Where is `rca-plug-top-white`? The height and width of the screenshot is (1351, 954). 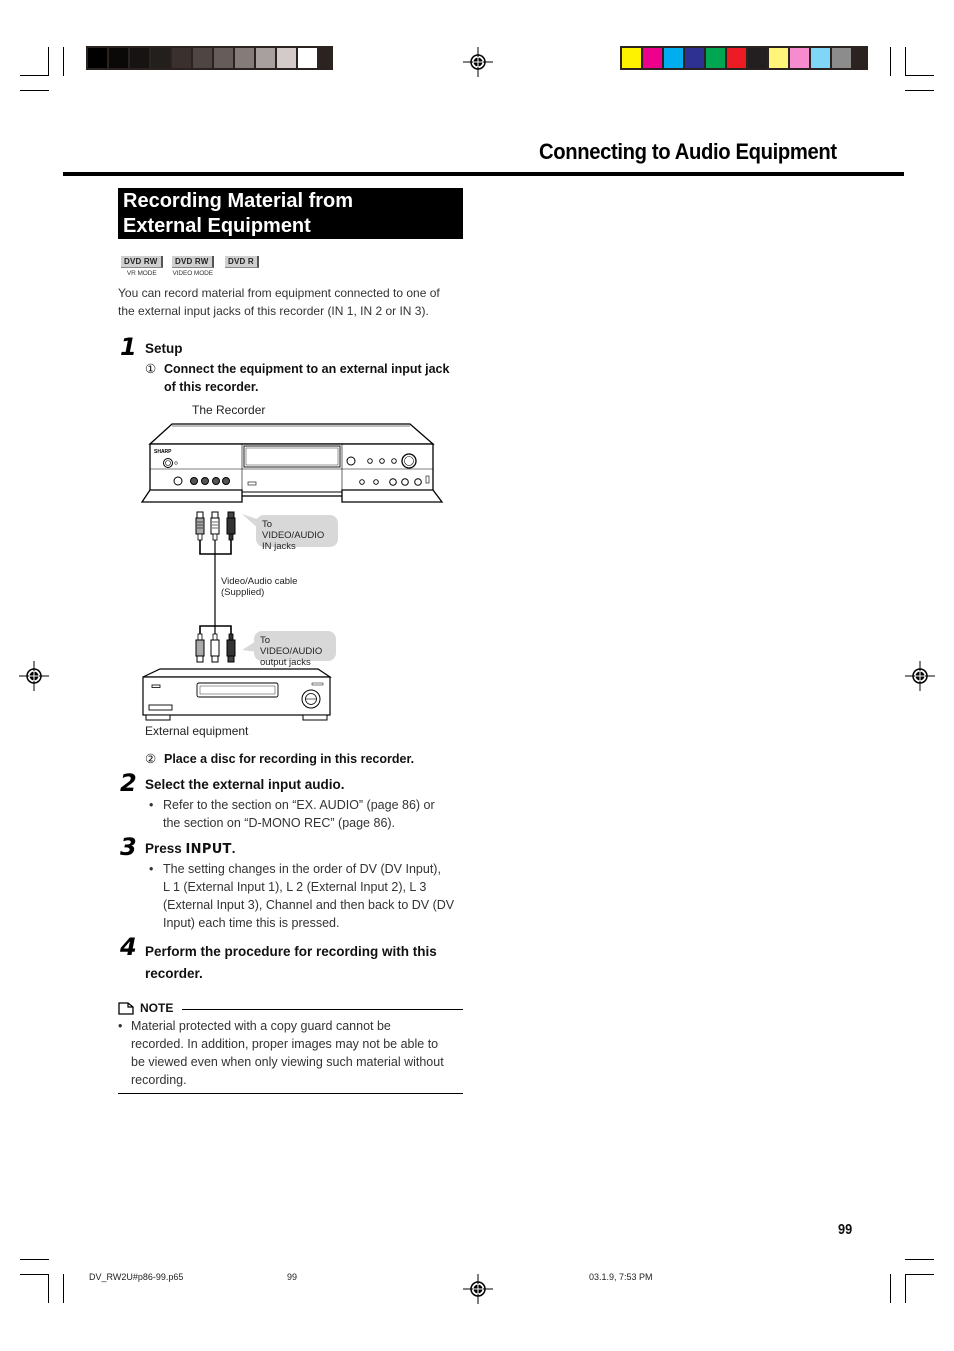 rca-plug-top-white is located at coordinates (215, 526).